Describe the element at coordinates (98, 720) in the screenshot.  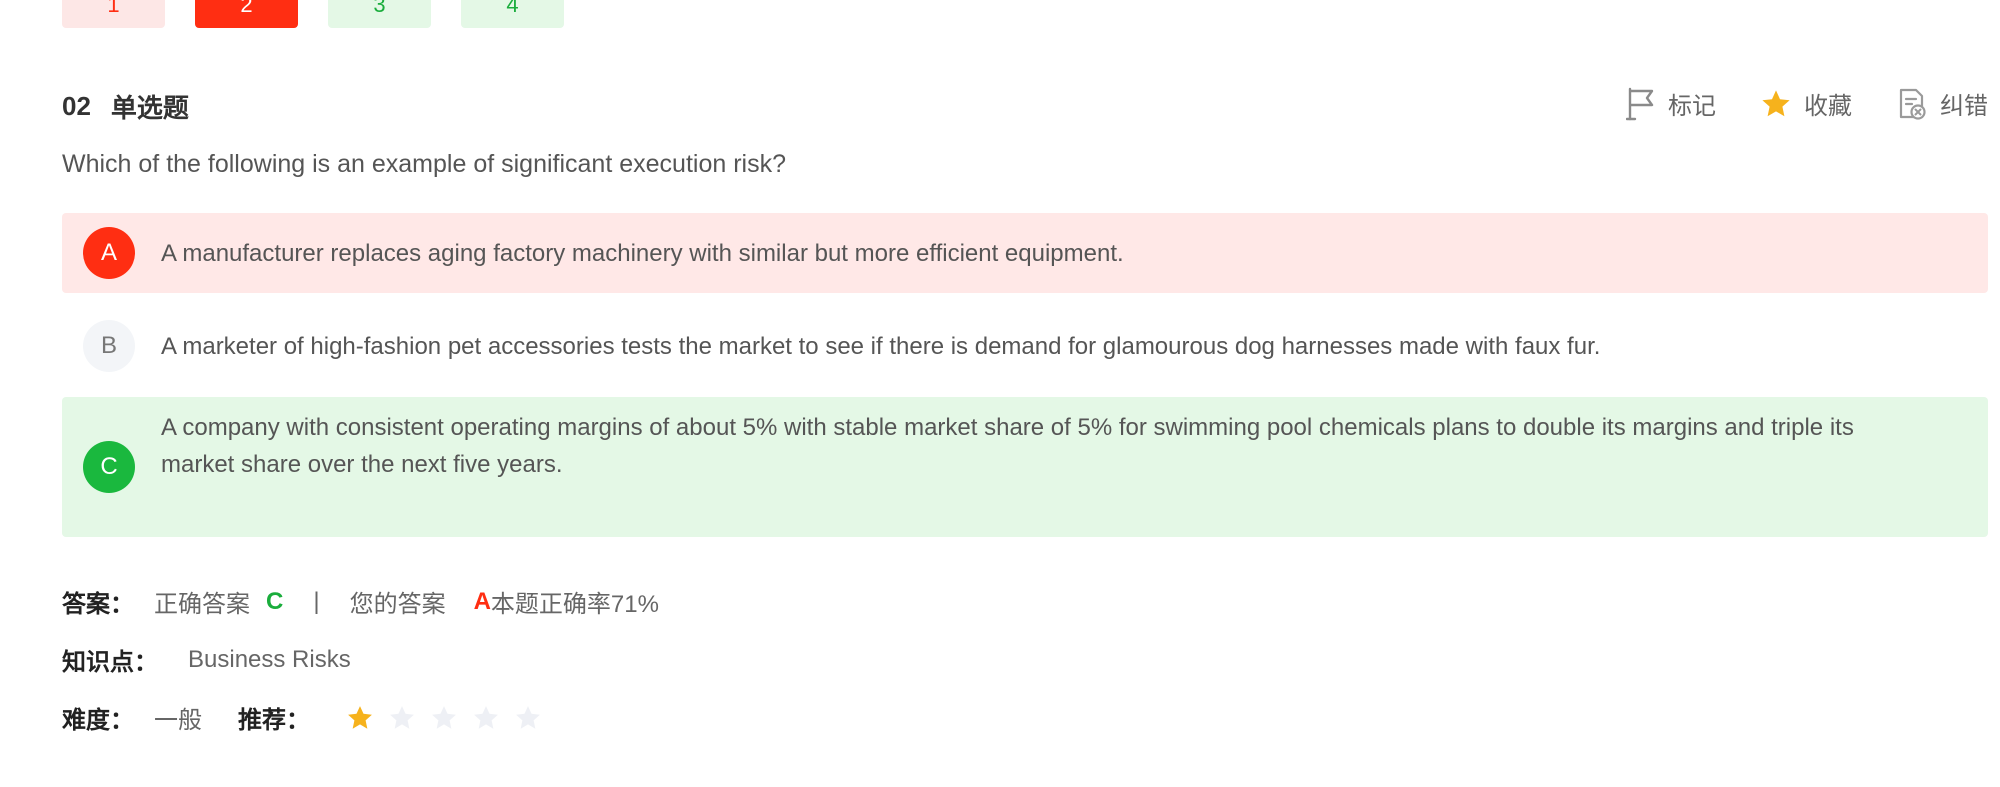
I see `difficulty-label: 难度：` at that location.